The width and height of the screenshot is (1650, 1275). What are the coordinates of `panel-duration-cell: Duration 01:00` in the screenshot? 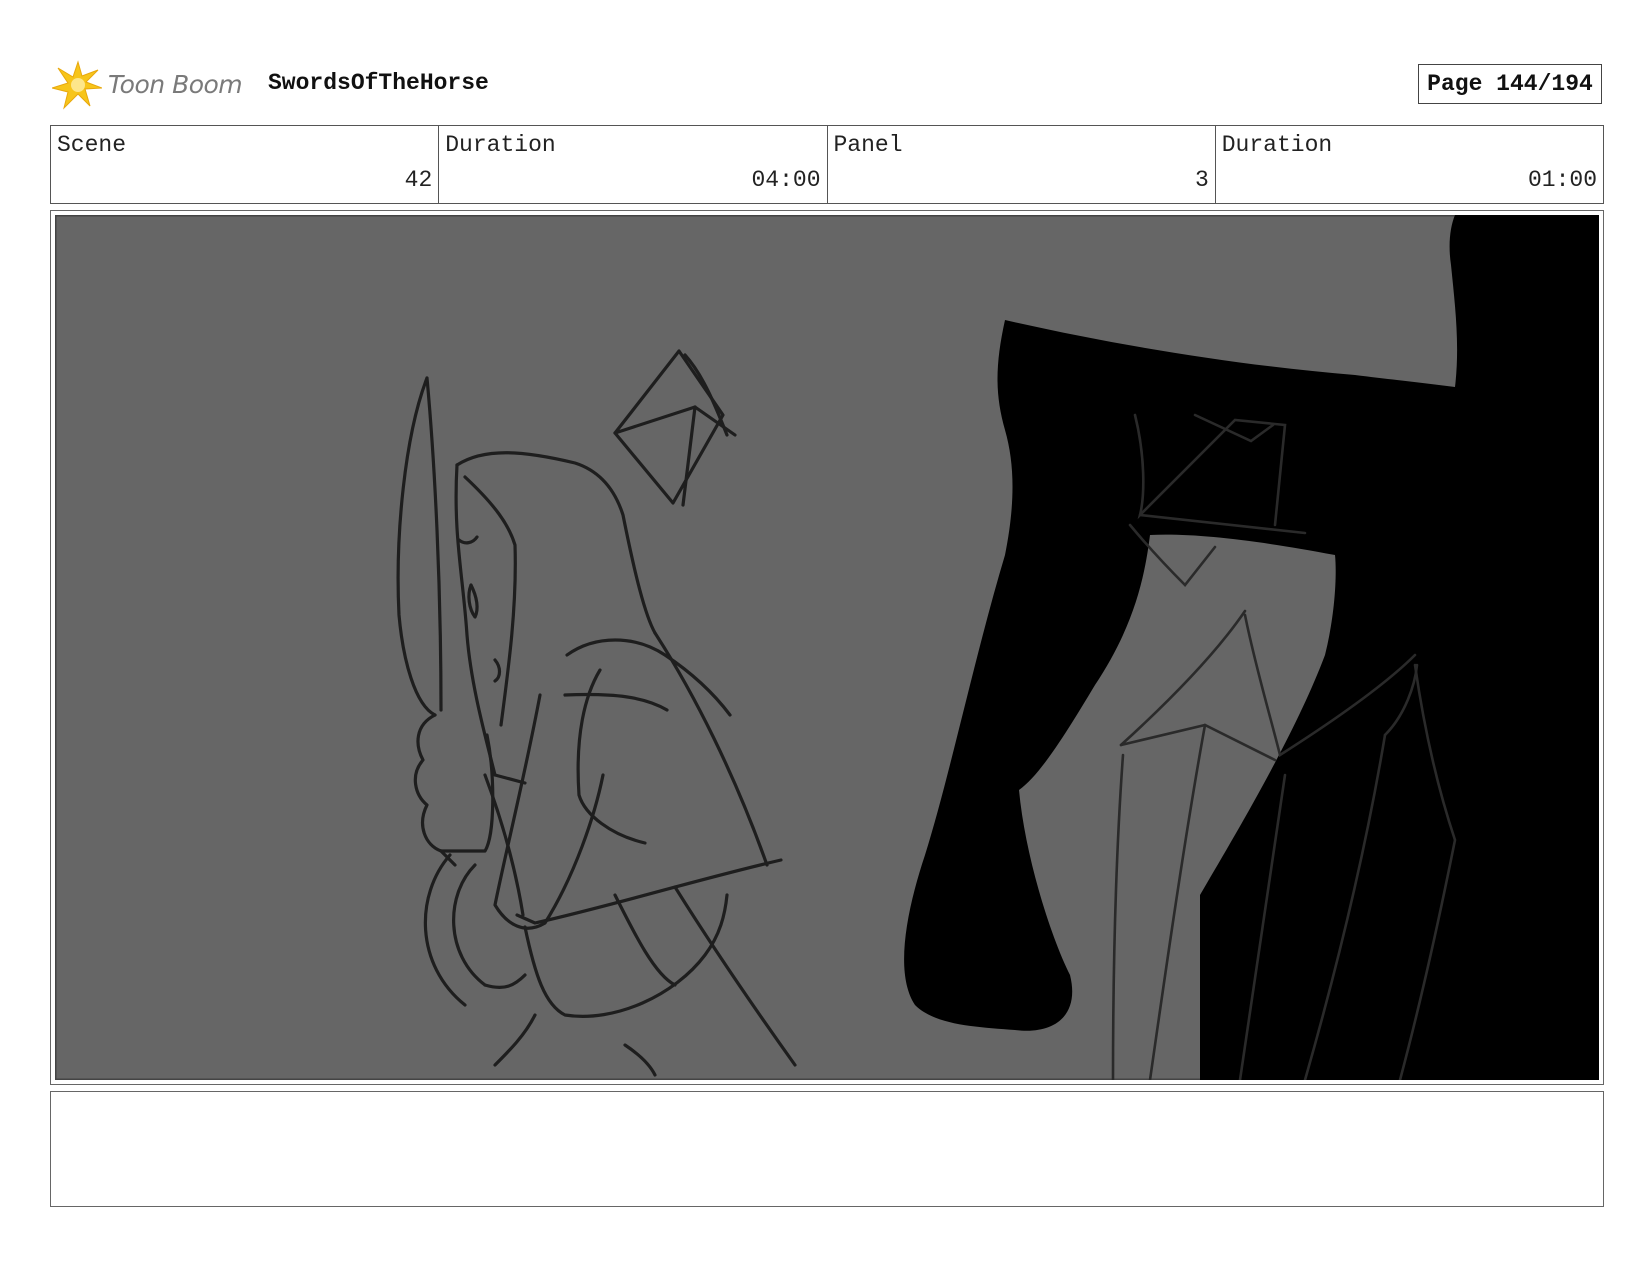 It's located at (1409, 164).